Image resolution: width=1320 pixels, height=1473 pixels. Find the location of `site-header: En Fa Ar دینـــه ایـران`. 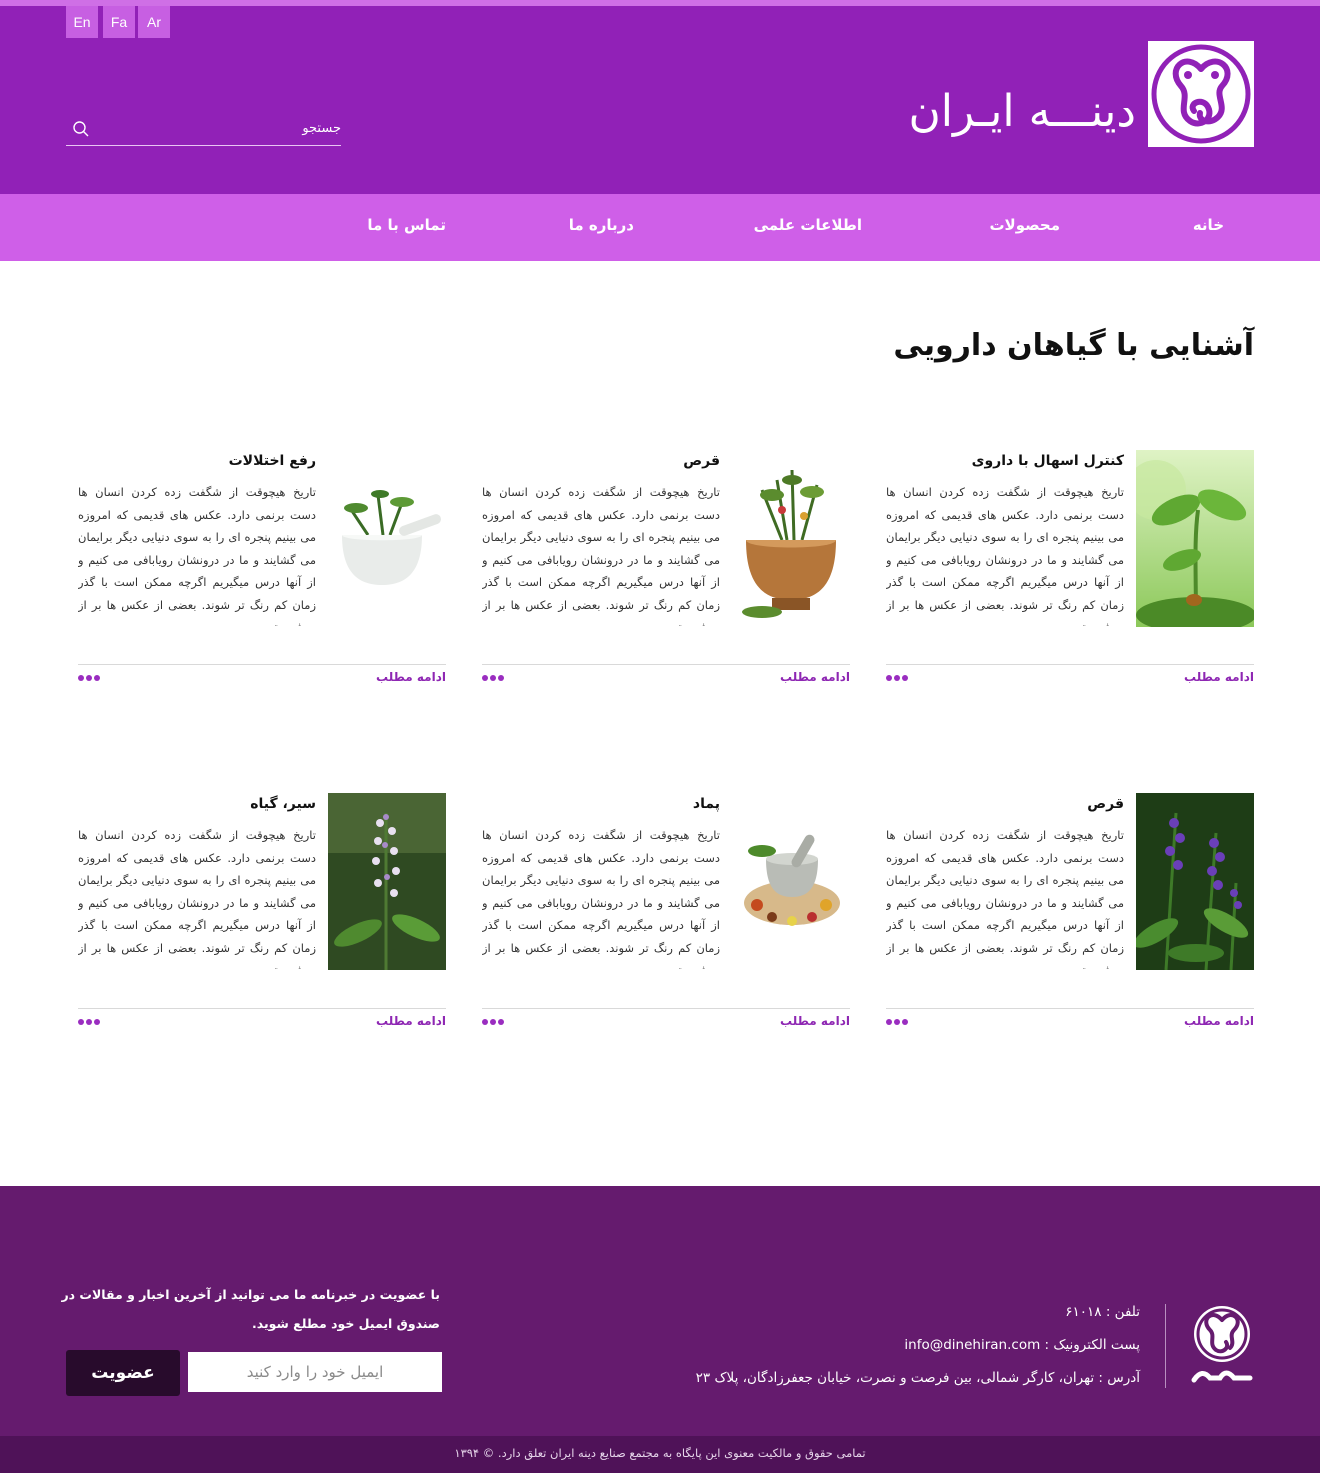

site-header: En Fa Ar دینـــه ایـران is located at coordinates (660, 100).